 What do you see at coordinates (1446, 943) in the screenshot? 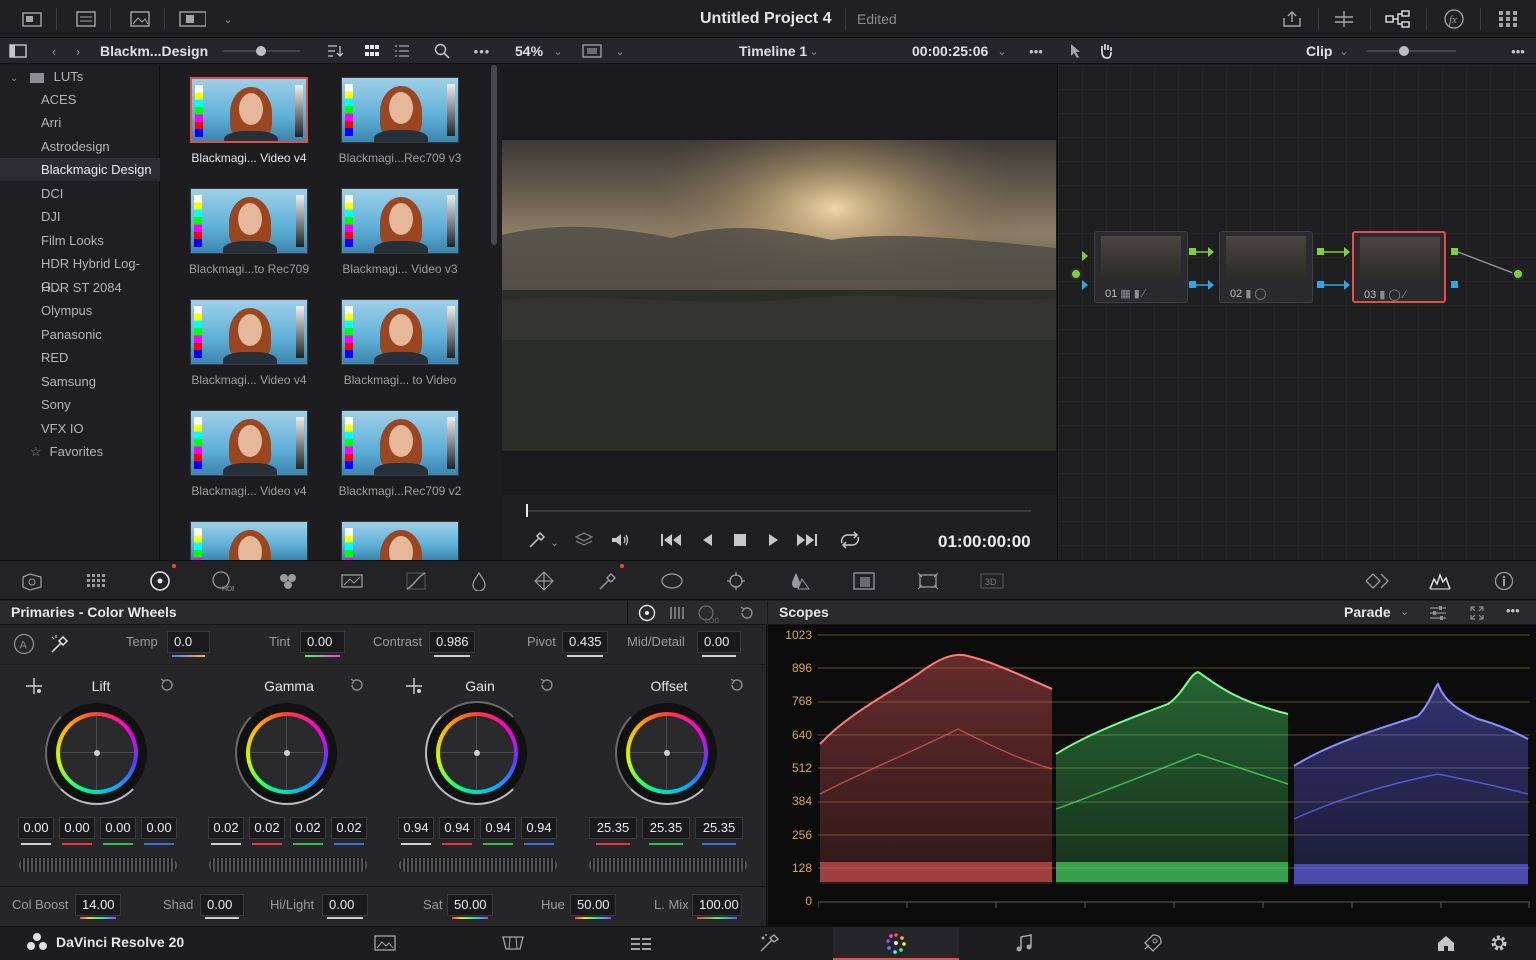
I see `home-icon` at bounding box center [1446, 943].